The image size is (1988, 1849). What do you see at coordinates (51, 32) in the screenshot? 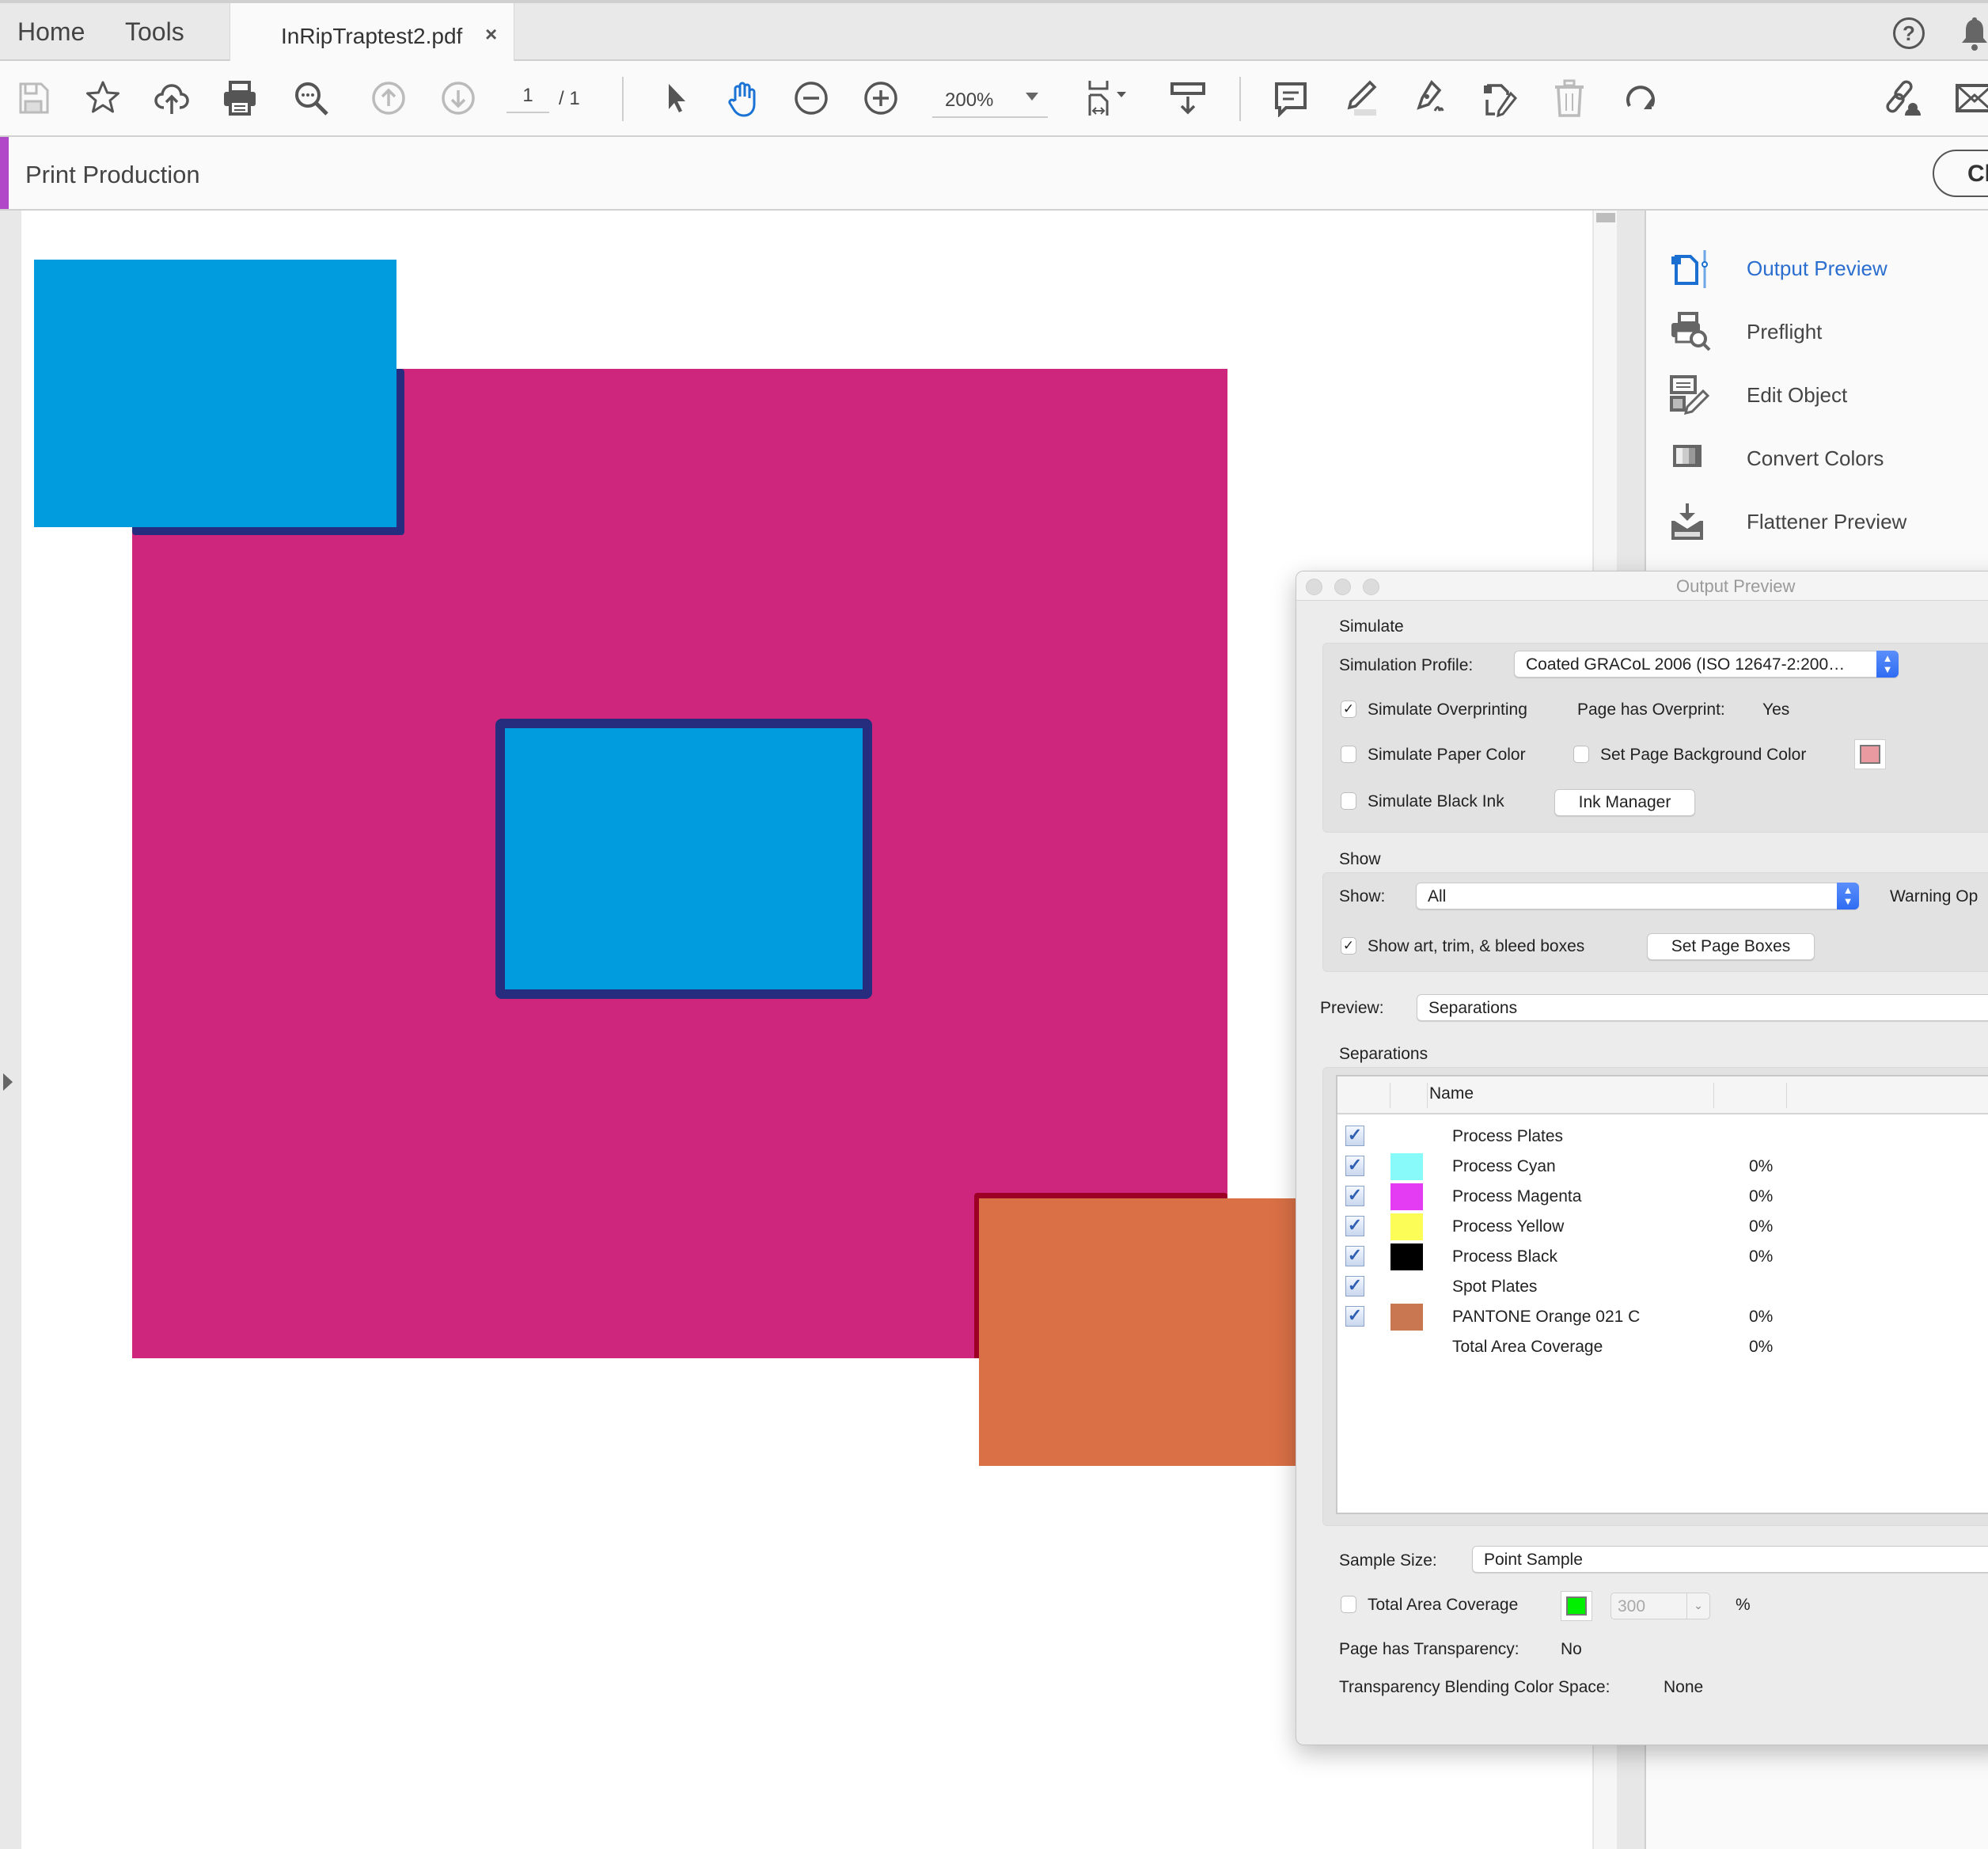
I see `tab-home: Home` at bounding box center [51, 32].